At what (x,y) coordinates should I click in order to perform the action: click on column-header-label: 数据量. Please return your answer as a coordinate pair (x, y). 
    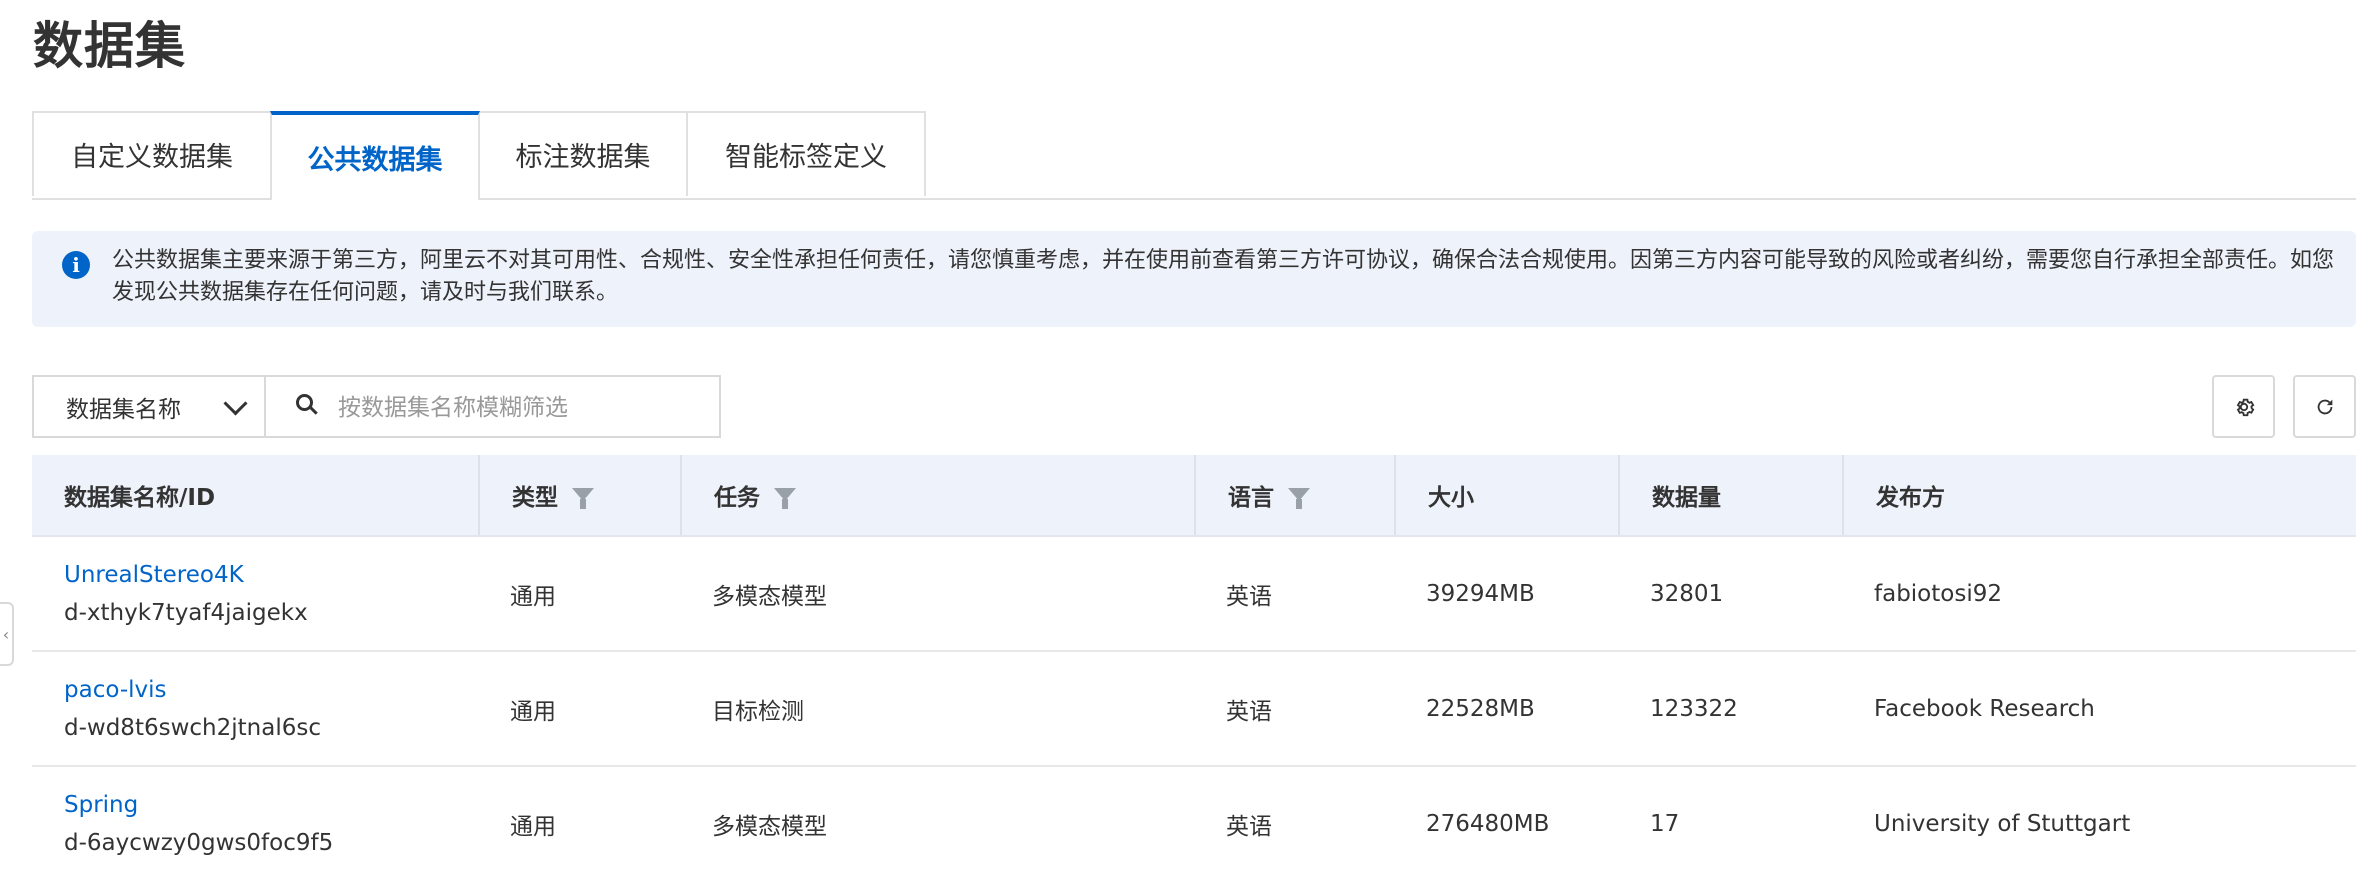
    Looking at the image, I should click on (1686, 498).